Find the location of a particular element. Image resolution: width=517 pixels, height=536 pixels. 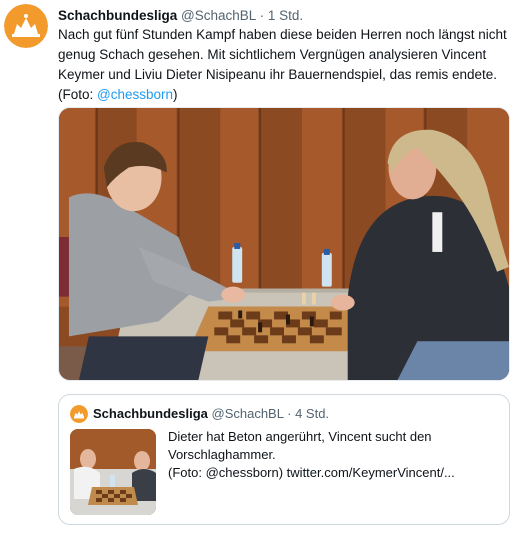

author-avatar is located at coordinates (26, 26).